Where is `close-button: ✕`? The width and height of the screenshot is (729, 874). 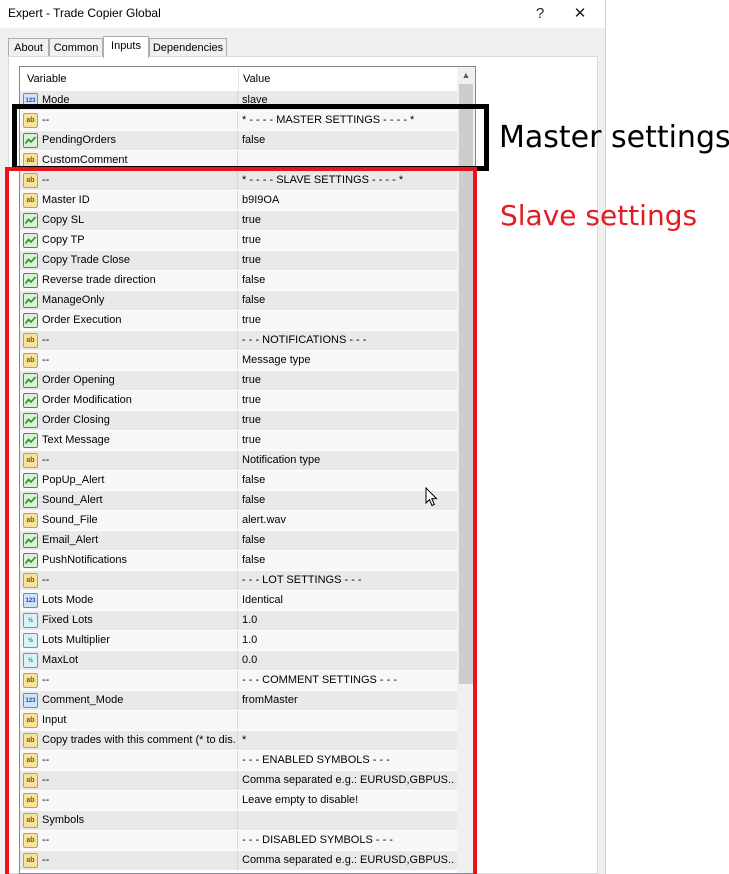
close-button: ✕ is located at coordinates (580, 14).